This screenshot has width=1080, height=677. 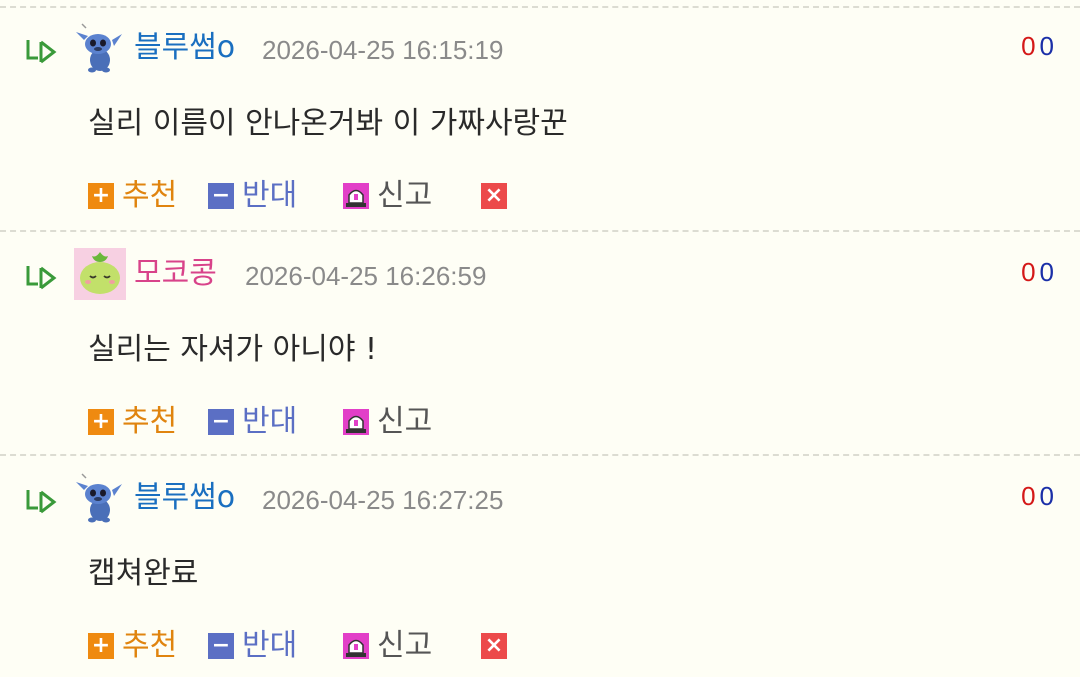 I want to click on comment-text: 실리 이름이 안나온거봐 이 가짜사랑꾼, so click(x=328, y=123).